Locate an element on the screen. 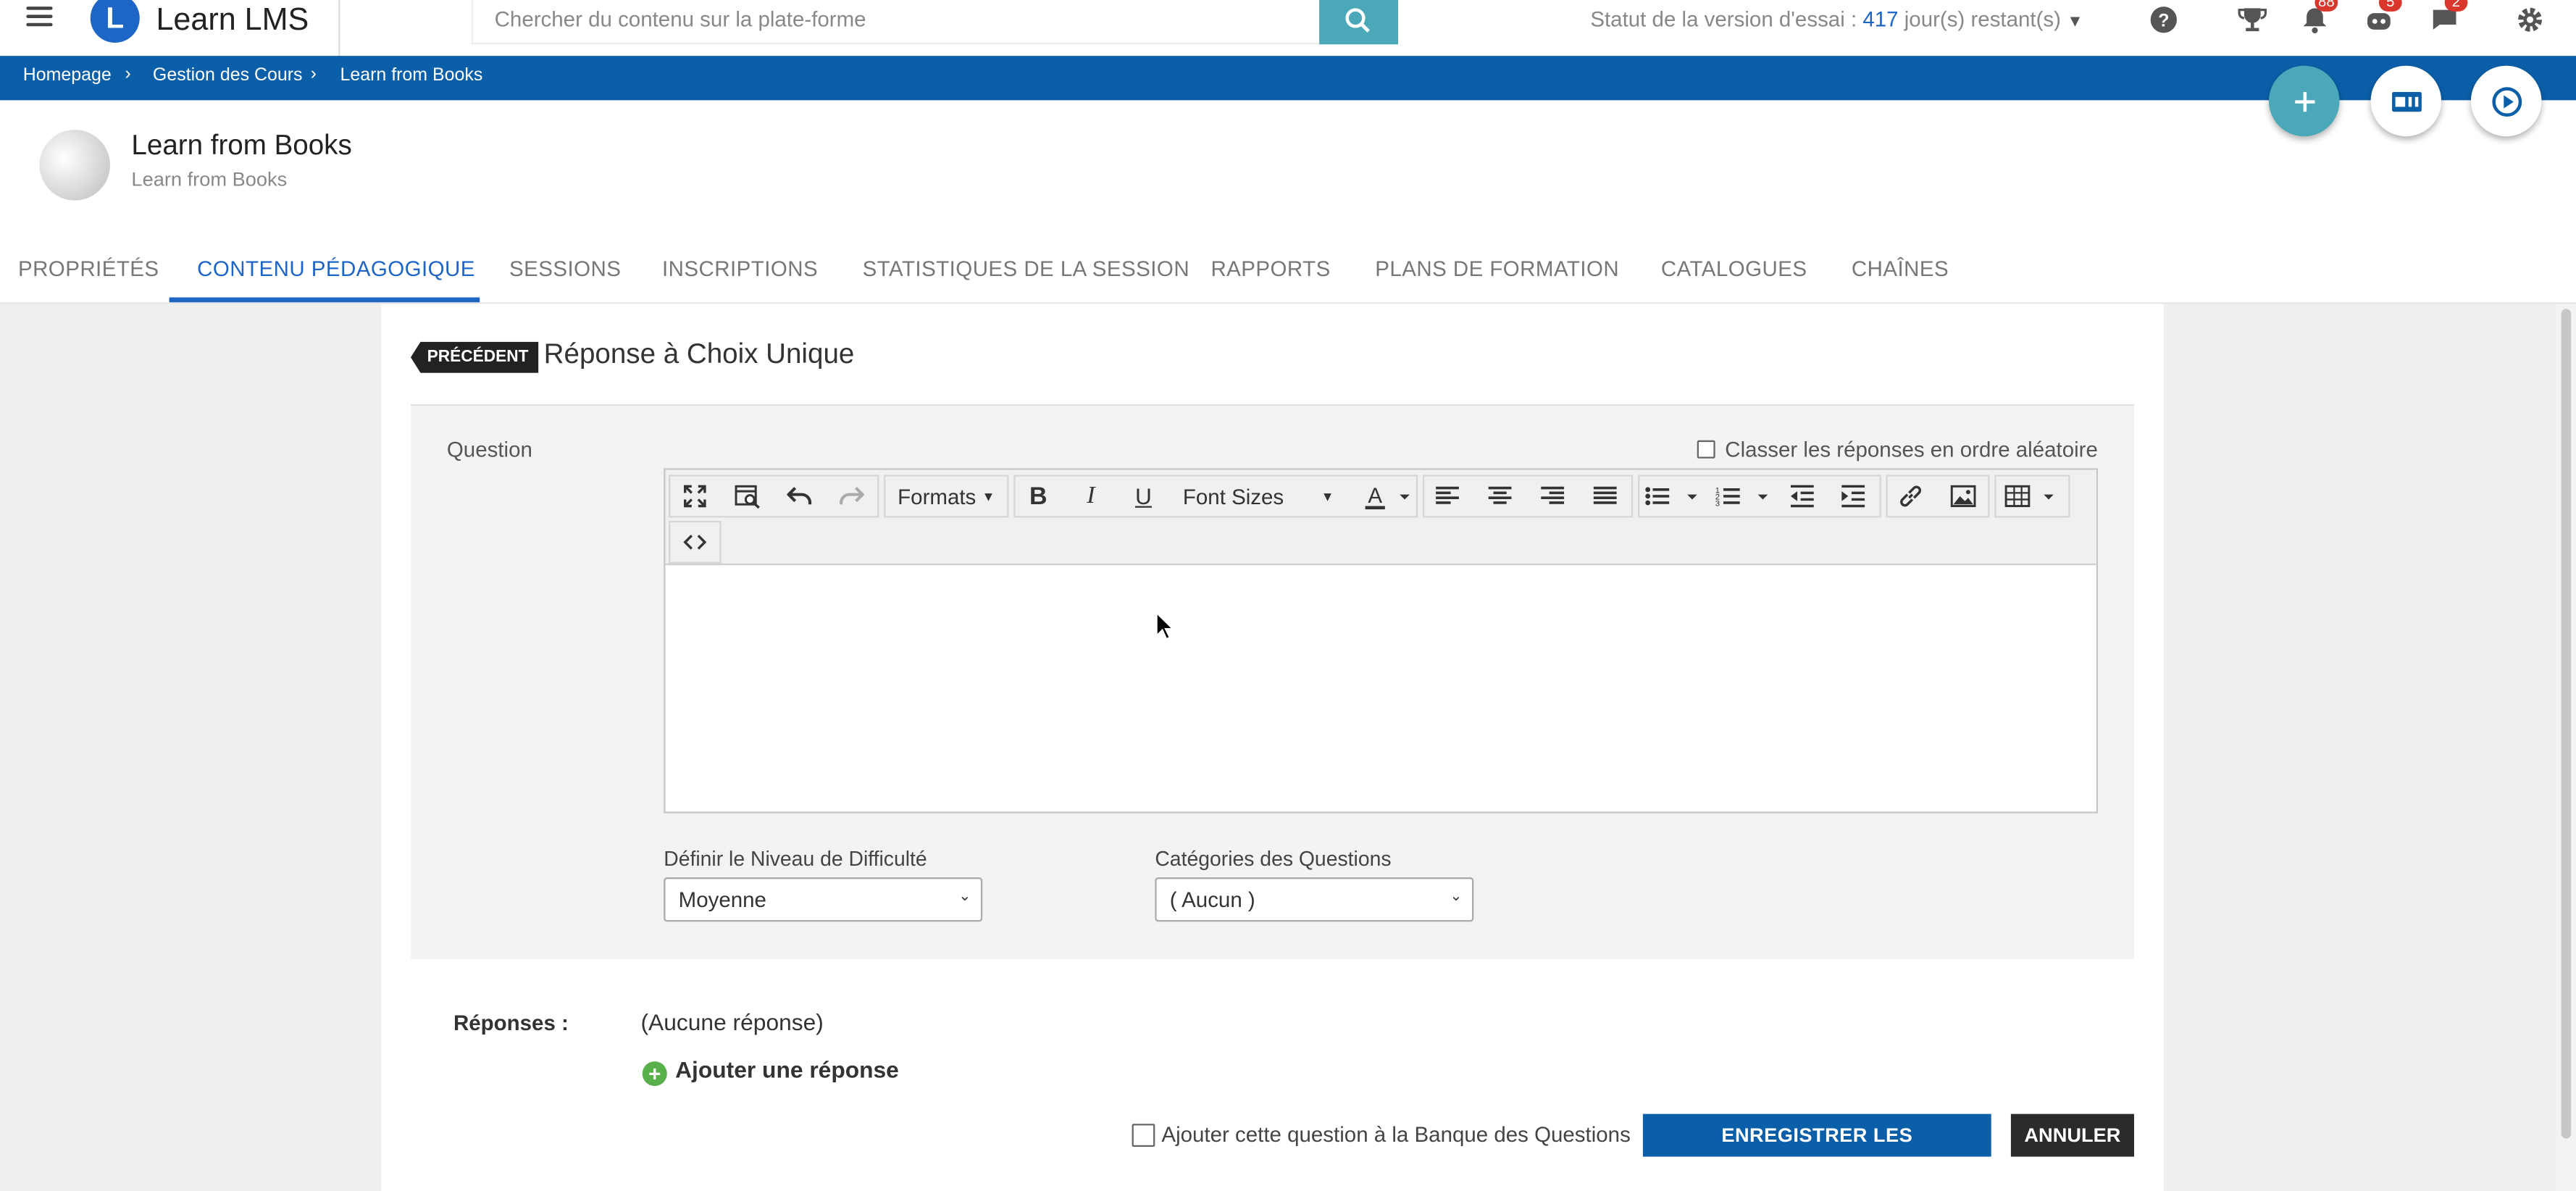 The width and height of the screenshot is (2576, 1191). difficulty-label: Définir le Niveau de Difficulté is located at coordinates (795, 859).